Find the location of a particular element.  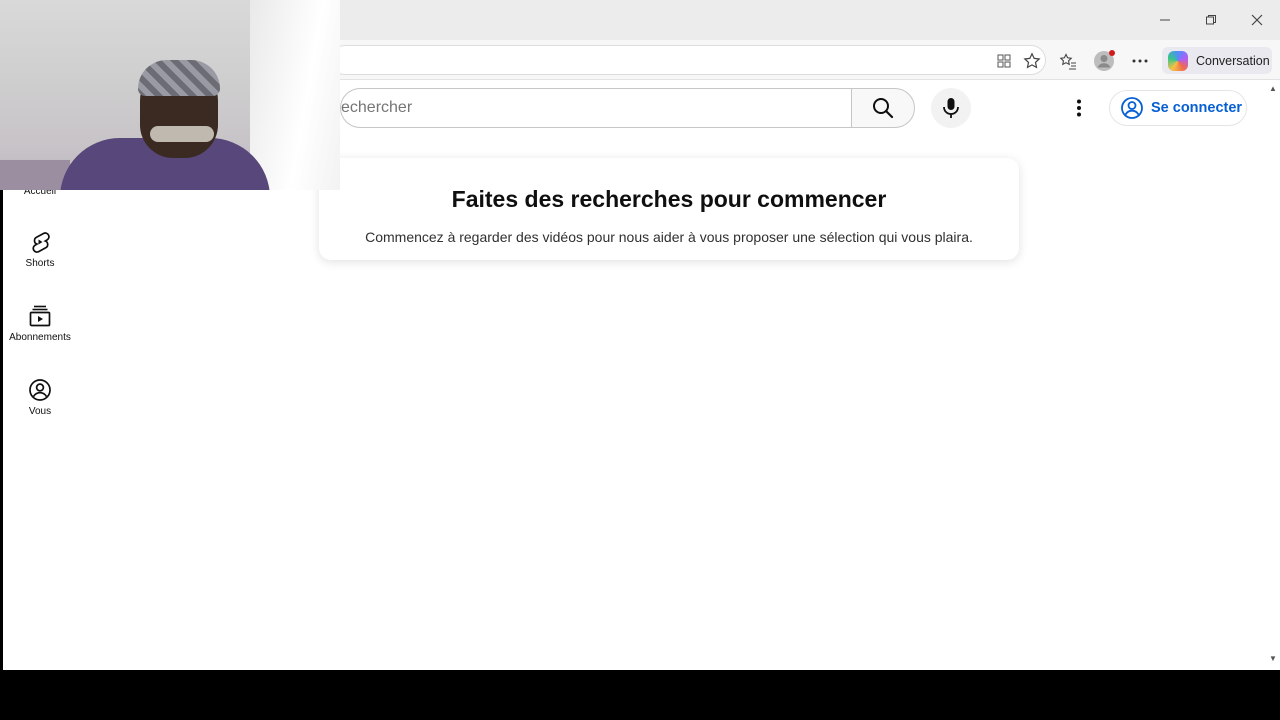

sidebar-item-label: Vous is located at coordinates (40, 411).